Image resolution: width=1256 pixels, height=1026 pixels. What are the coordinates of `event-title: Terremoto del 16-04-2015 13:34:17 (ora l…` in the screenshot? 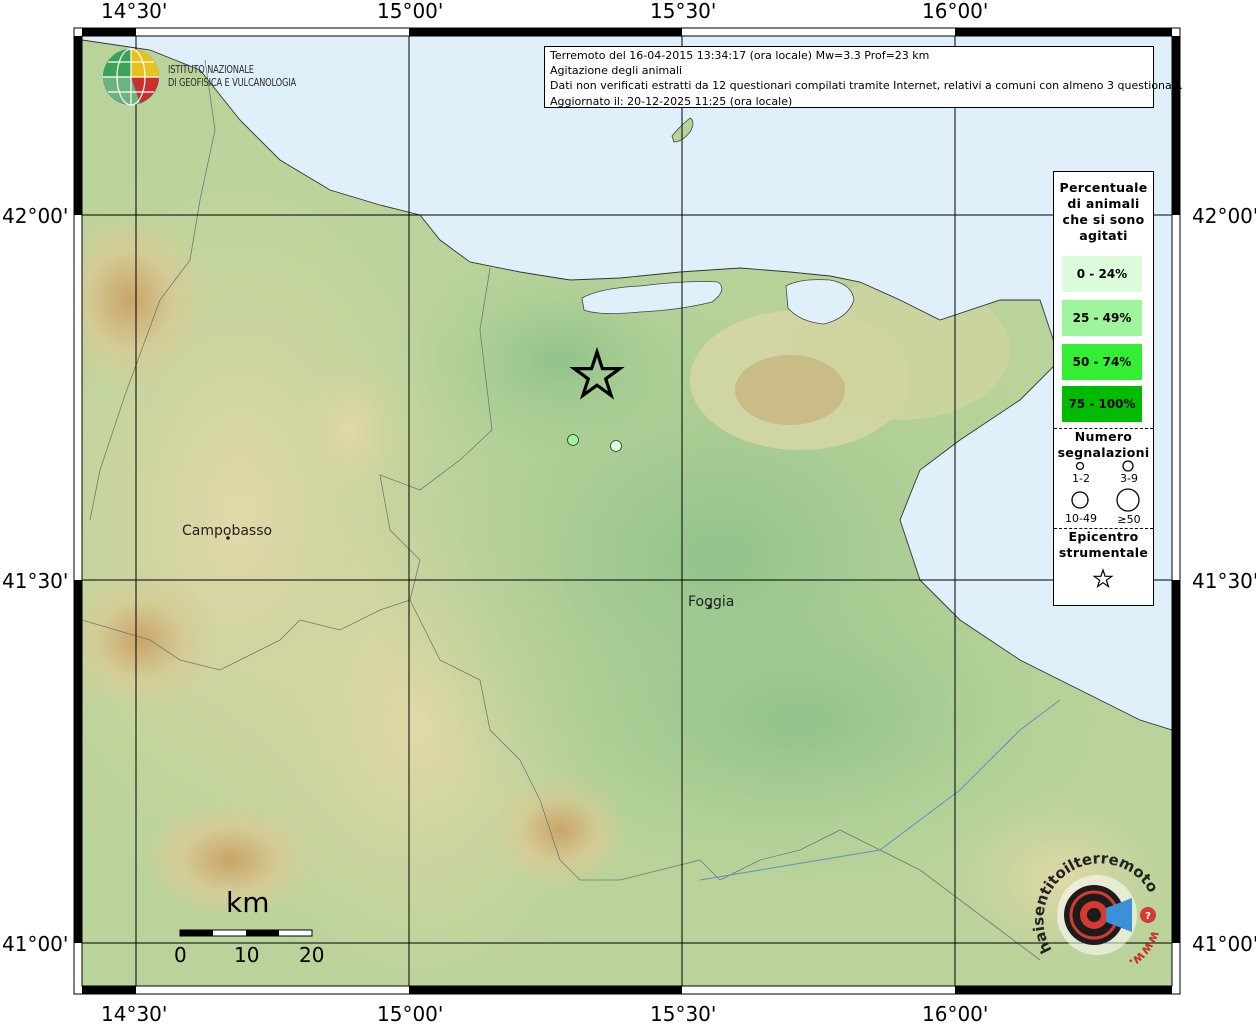 It's located at (740, 55).